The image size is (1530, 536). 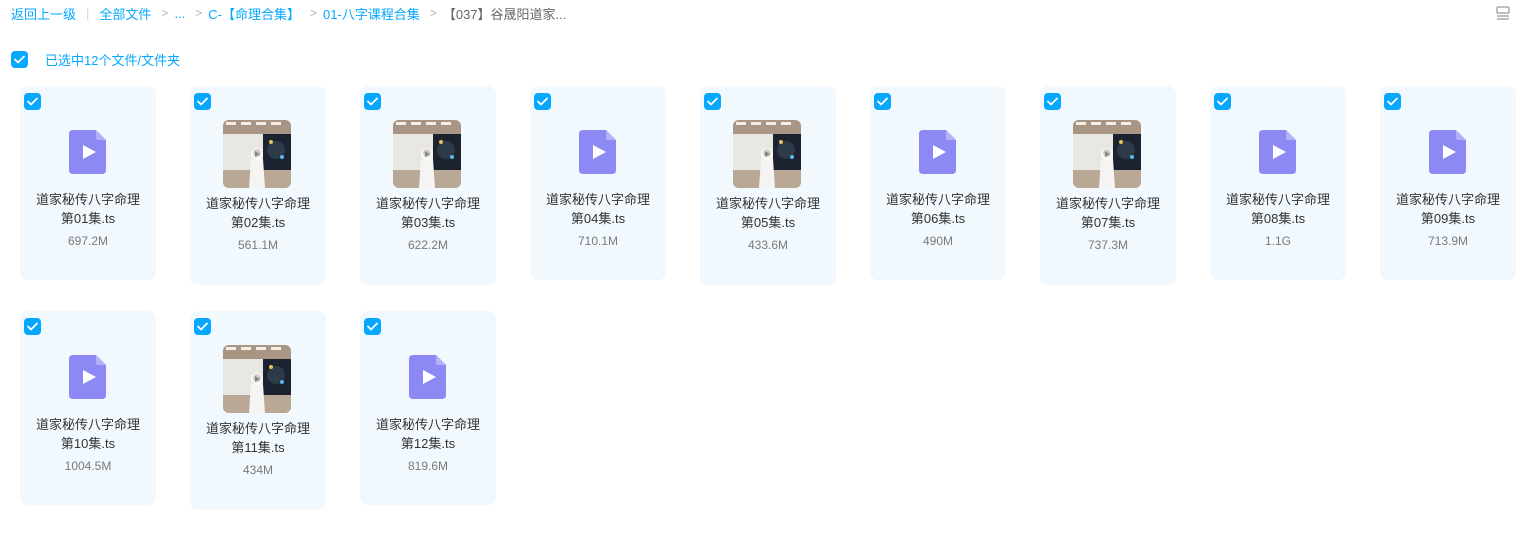 I want to click on file-name-line-2: 第07集.ts, so click(x=1108, y=222).